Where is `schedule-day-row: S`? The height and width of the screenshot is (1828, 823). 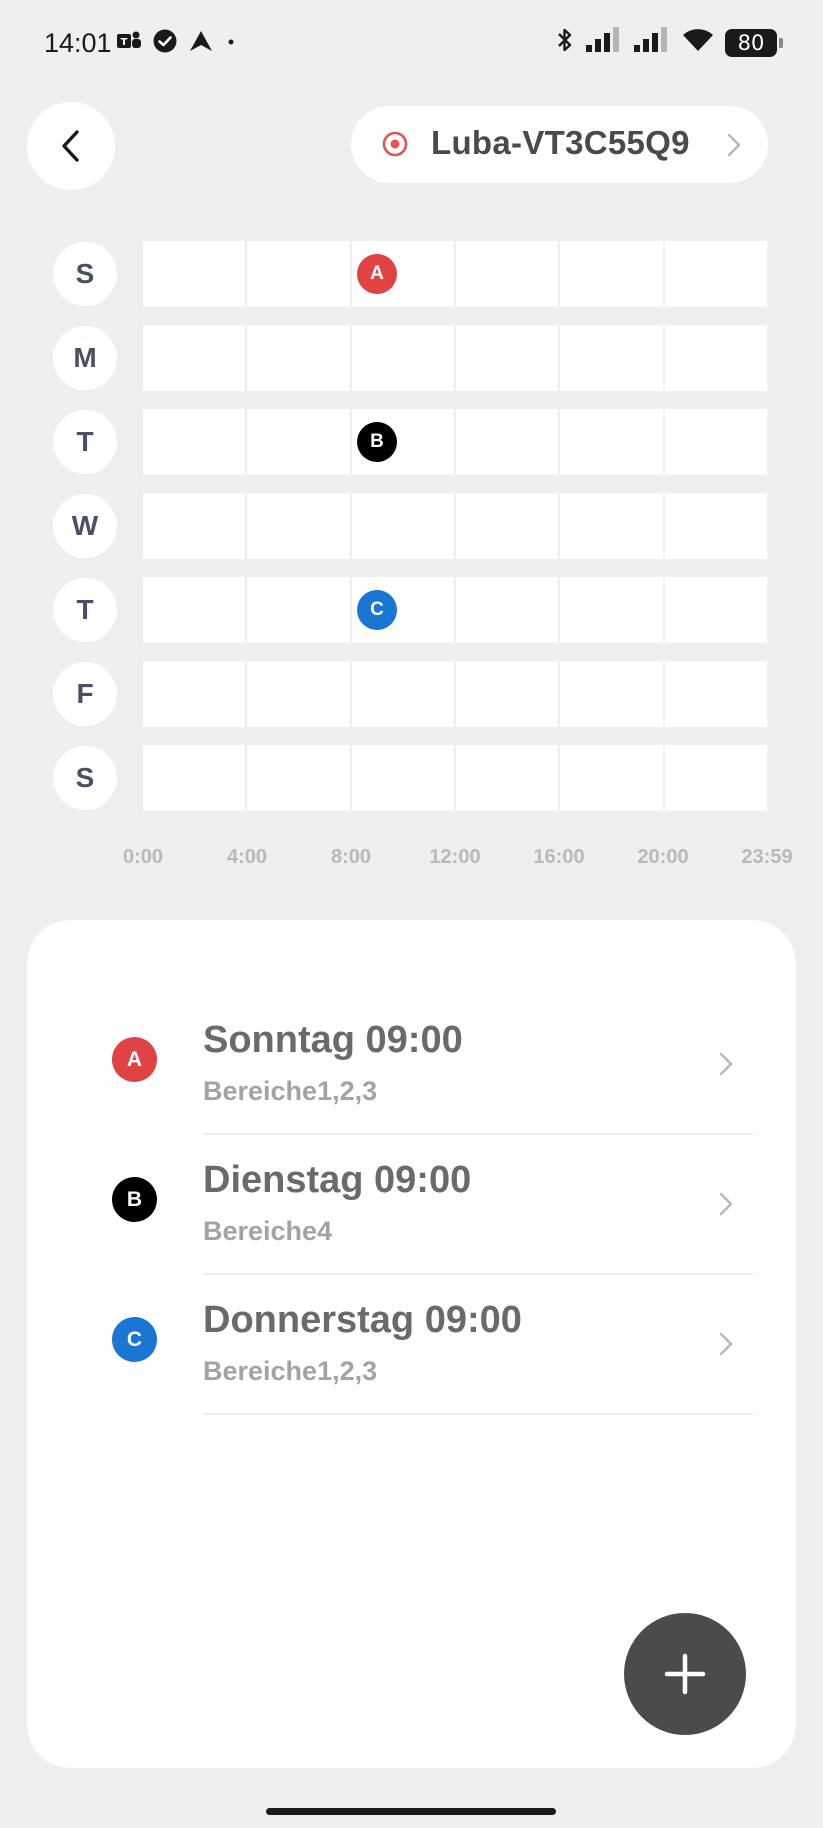 schedule-day-row: S is located at coordinates (411, 274).